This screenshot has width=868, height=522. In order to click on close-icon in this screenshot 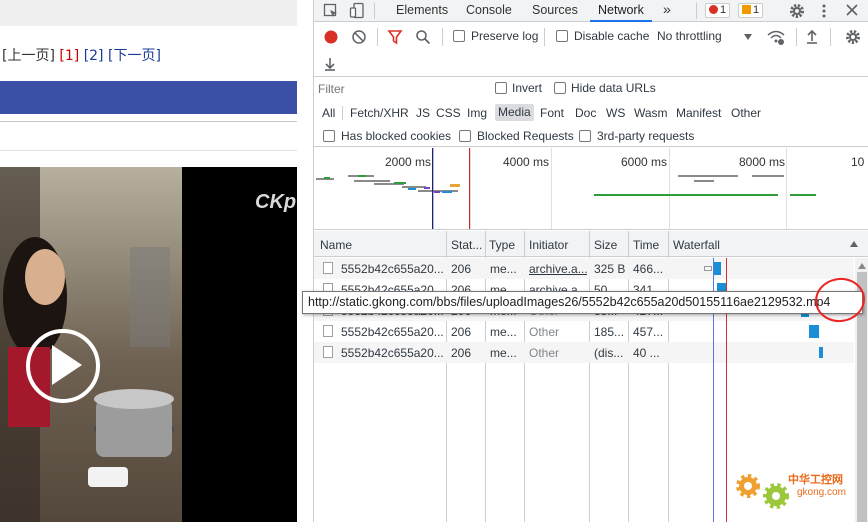, I will do `click(852, 10)`.